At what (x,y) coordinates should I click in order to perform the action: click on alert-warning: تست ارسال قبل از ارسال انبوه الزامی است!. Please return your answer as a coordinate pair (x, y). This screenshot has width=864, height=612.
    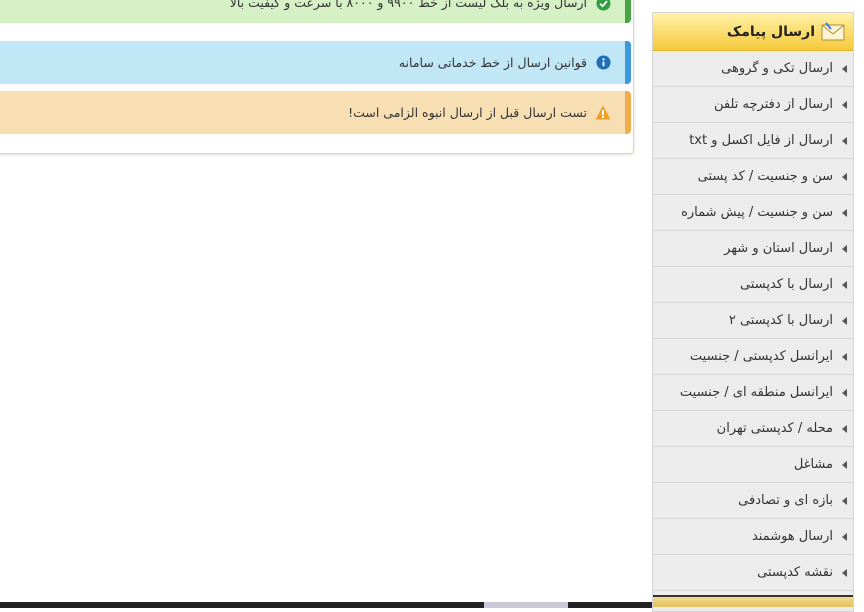
    Looking at the image, I should click on (315, 112).